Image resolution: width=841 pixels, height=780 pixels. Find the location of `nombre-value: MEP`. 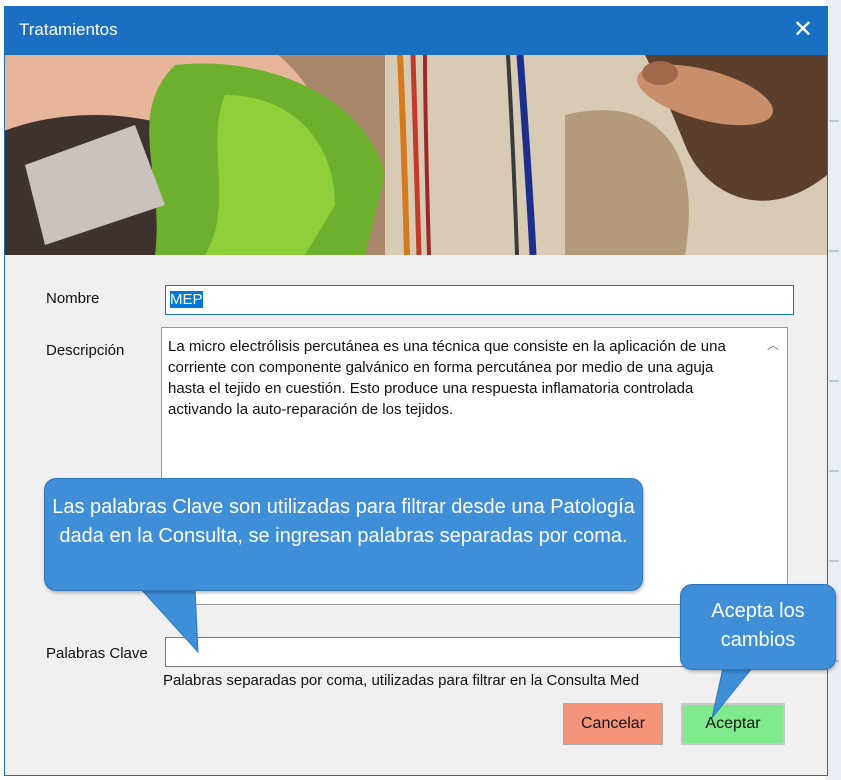

nombre-value: MEP is located at coordinates (186, 299).